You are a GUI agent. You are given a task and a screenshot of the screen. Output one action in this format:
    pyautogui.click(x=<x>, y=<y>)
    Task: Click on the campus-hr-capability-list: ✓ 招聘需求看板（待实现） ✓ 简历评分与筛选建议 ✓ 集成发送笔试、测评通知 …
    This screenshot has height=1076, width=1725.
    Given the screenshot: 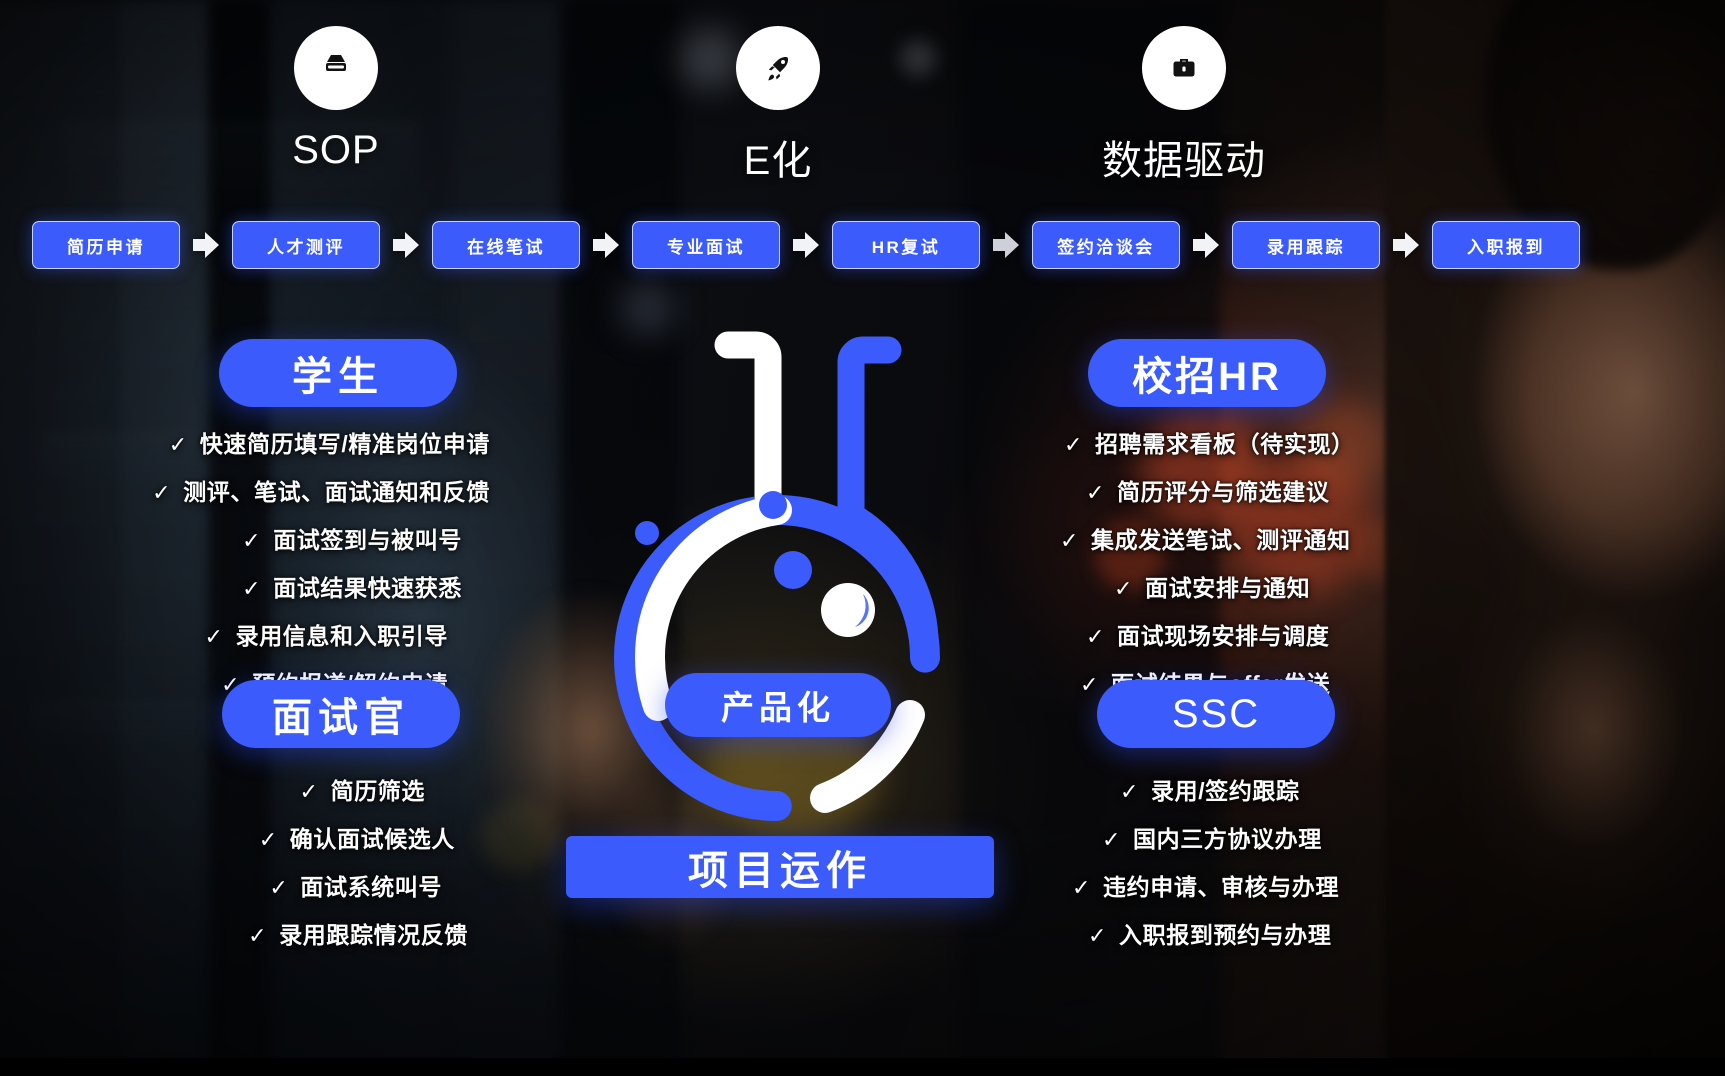 What is the action you would take?
    pyautogui.click(x=1270, y=569)
    